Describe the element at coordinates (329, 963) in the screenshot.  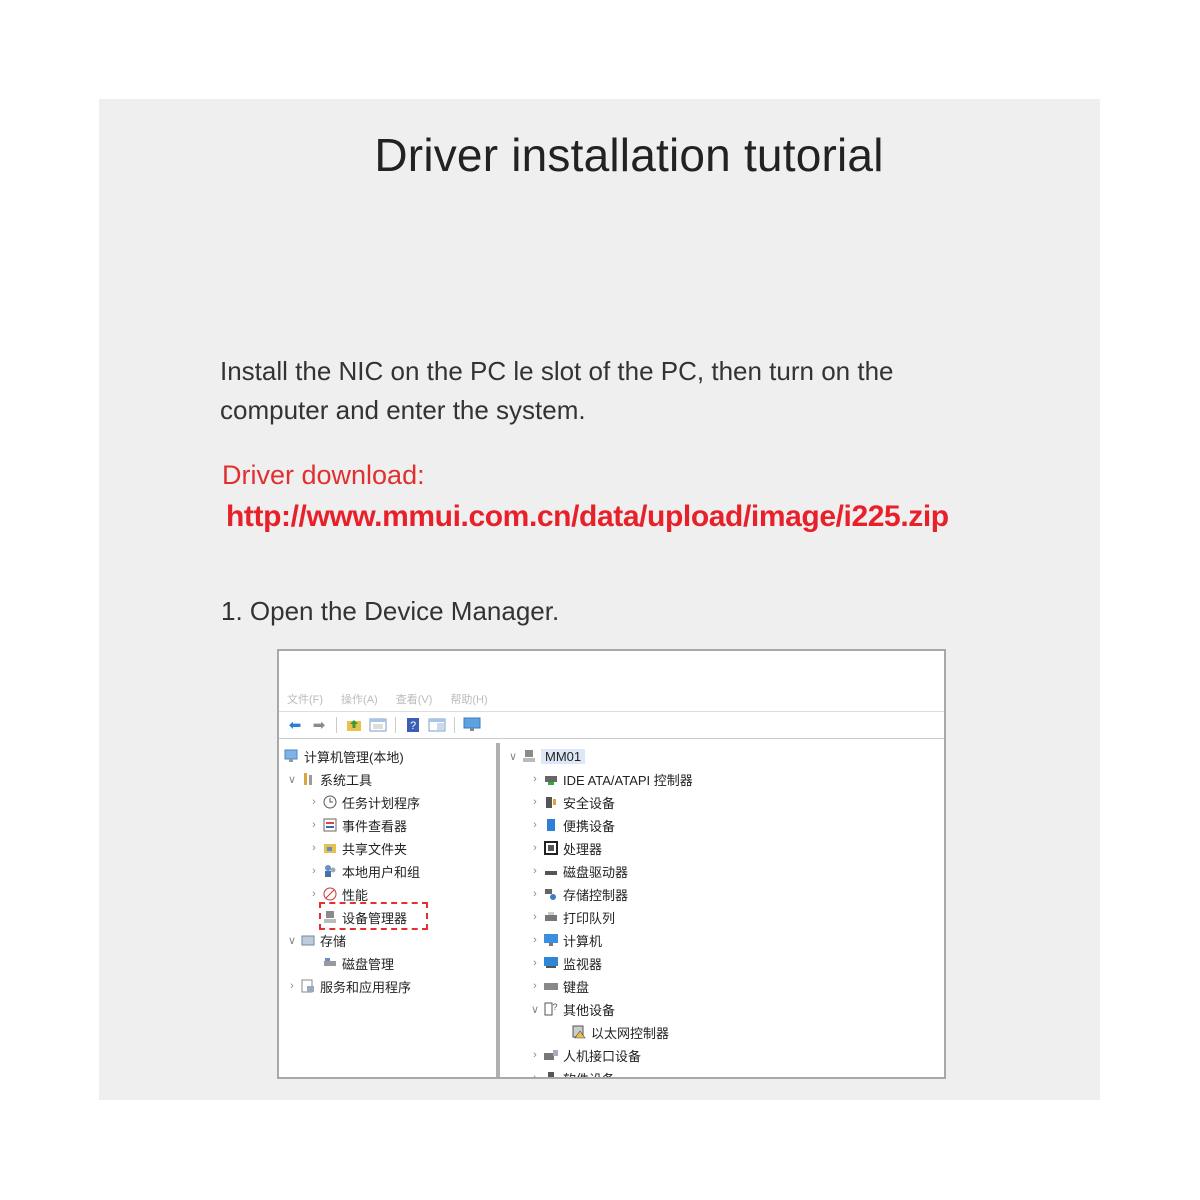
I see `disk-management-icon` at that location.